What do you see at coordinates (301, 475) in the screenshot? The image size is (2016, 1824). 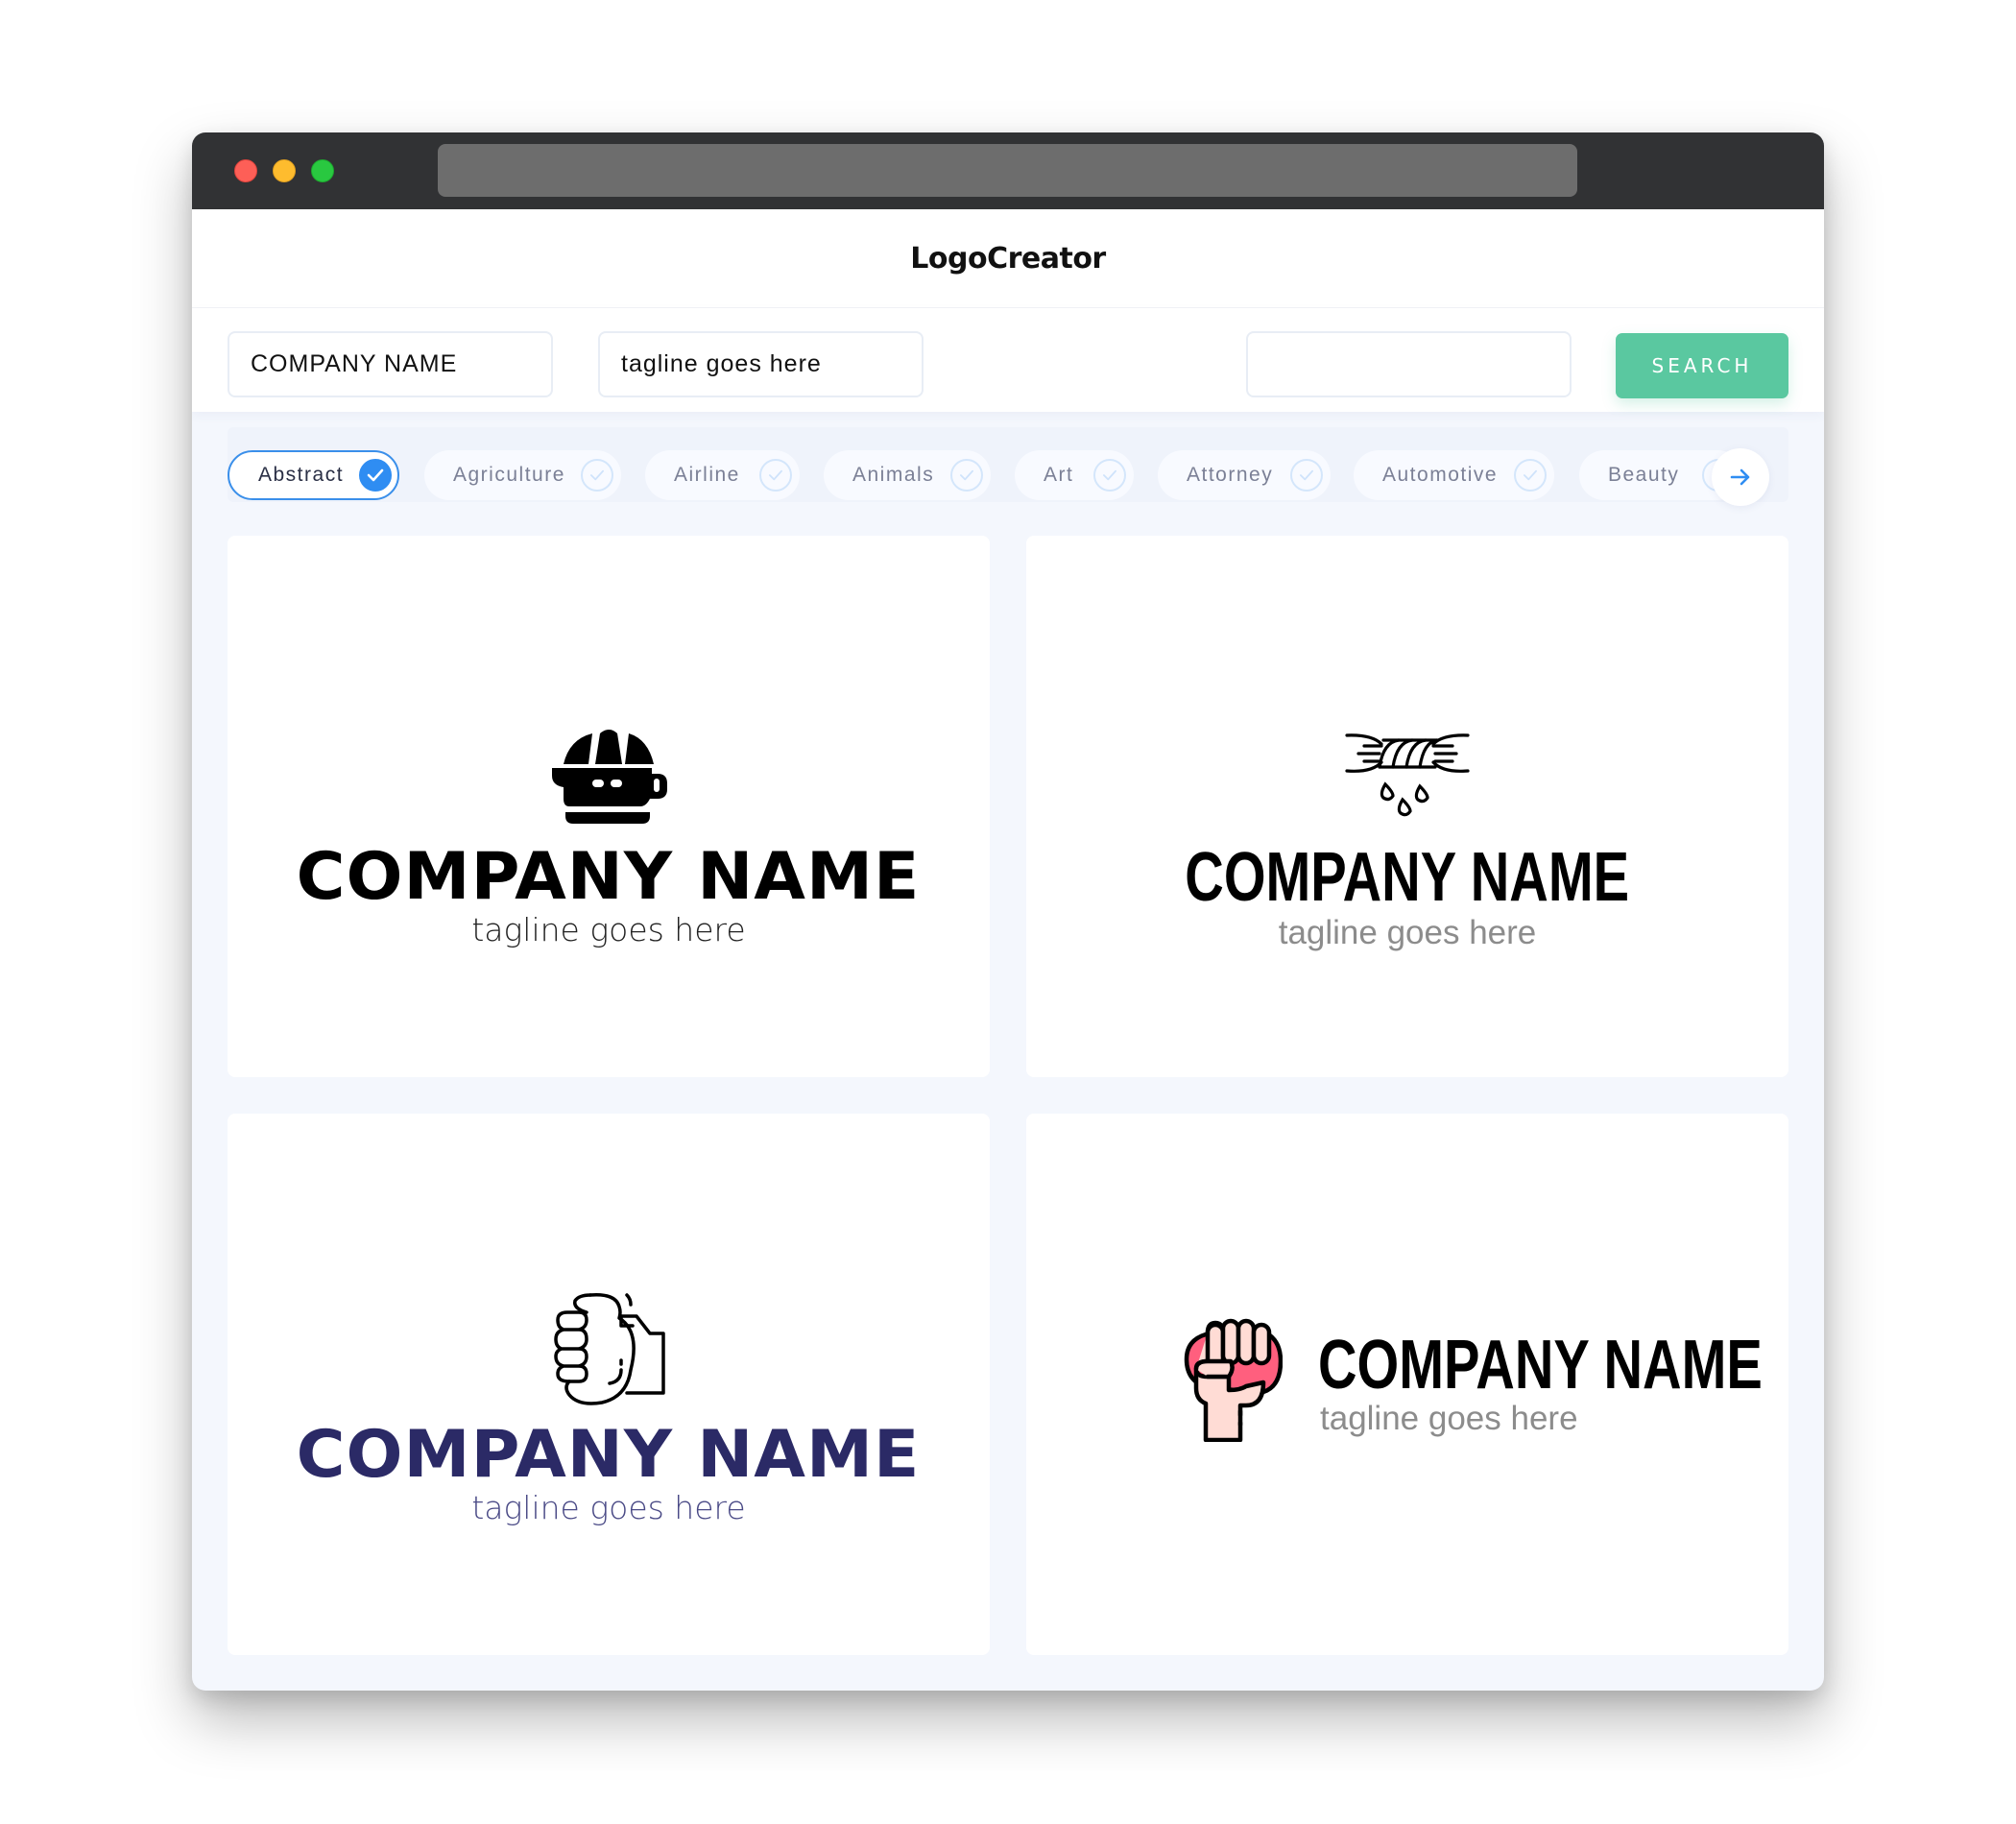 I see `category-chip-label: Abstract` at bounding box center [301, 475].